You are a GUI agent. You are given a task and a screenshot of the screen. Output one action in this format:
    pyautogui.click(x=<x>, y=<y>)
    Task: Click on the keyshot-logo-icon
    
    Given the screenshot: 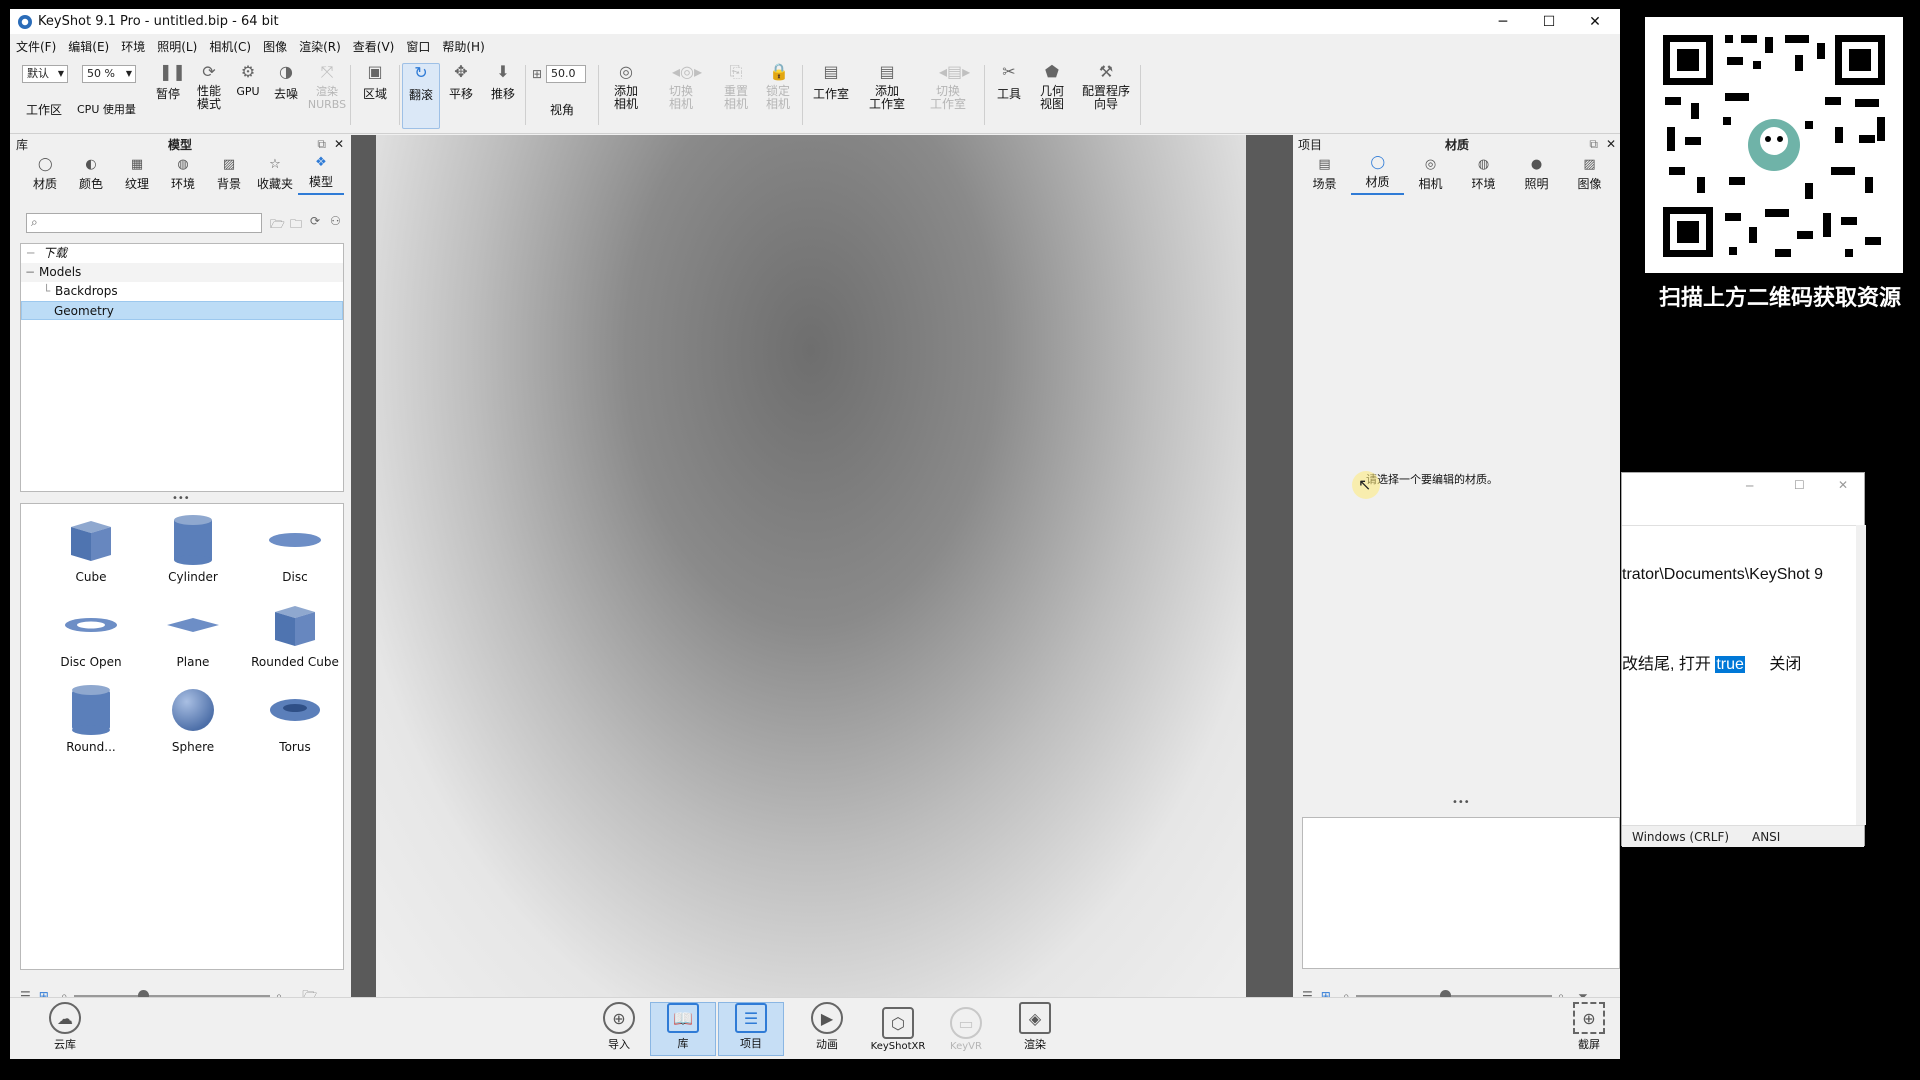 What is the action you would take?
    pyautogui.click(x=25, y=21)
    